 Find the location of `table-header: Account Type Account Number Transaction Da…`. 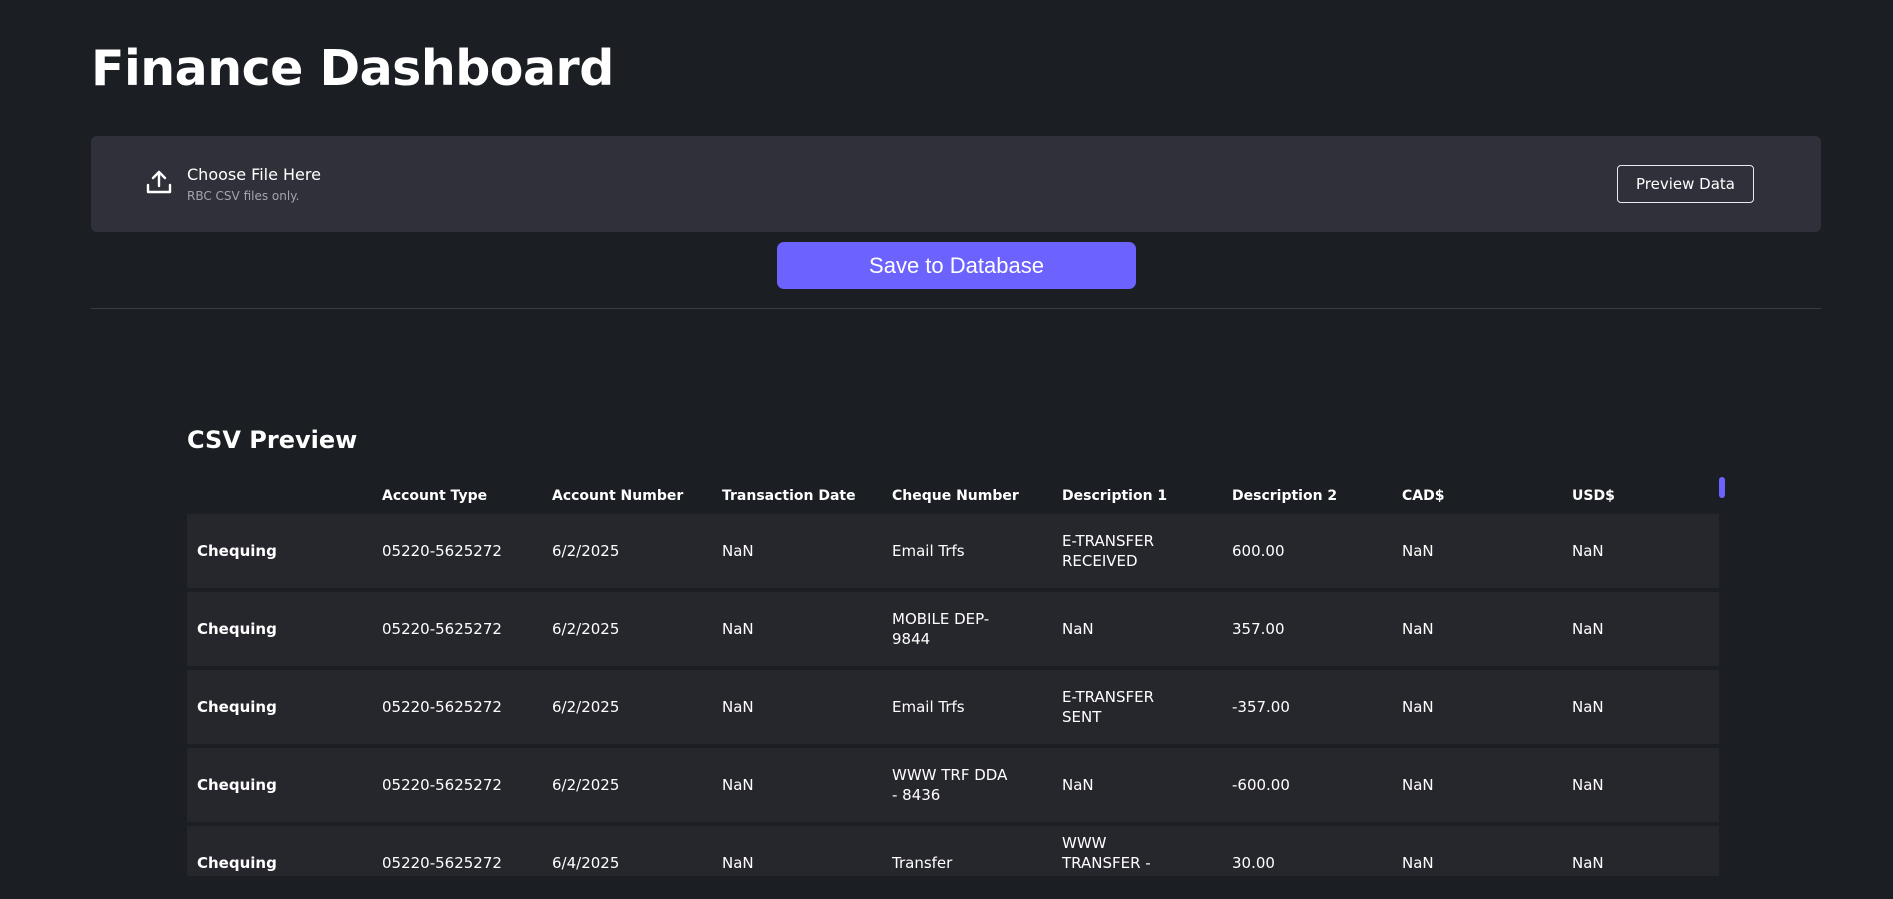

table-header: Account Type Account Number Transaction Da… is located at coordinates (953, 496).